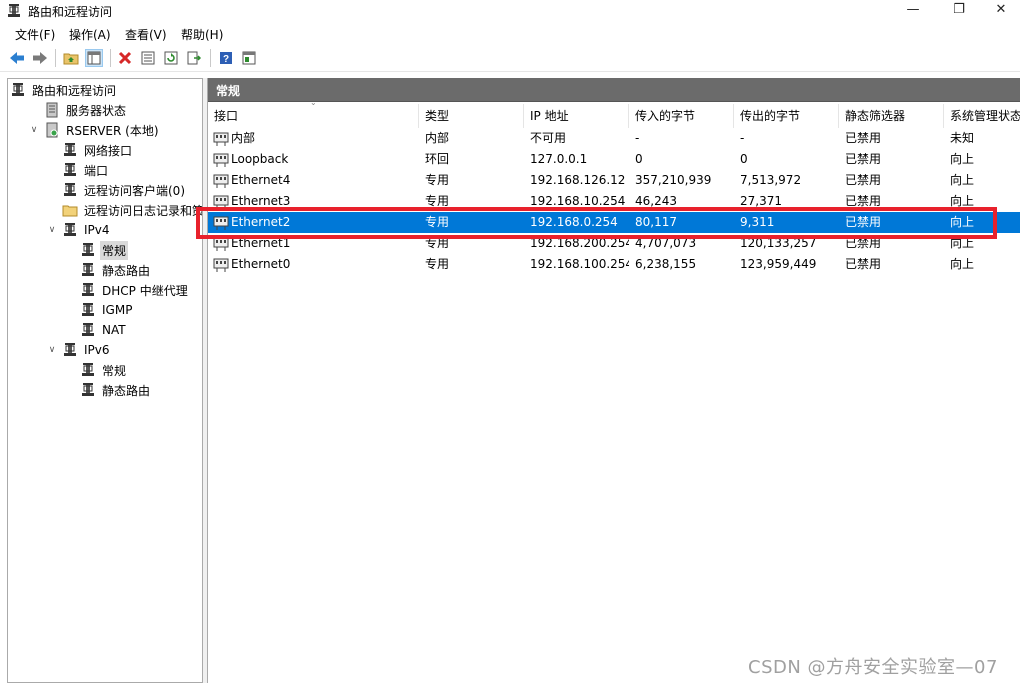 The height and width of the screenshot is (683, 1020). I want to click on tree-node: 网络接口, so click(90, 150).